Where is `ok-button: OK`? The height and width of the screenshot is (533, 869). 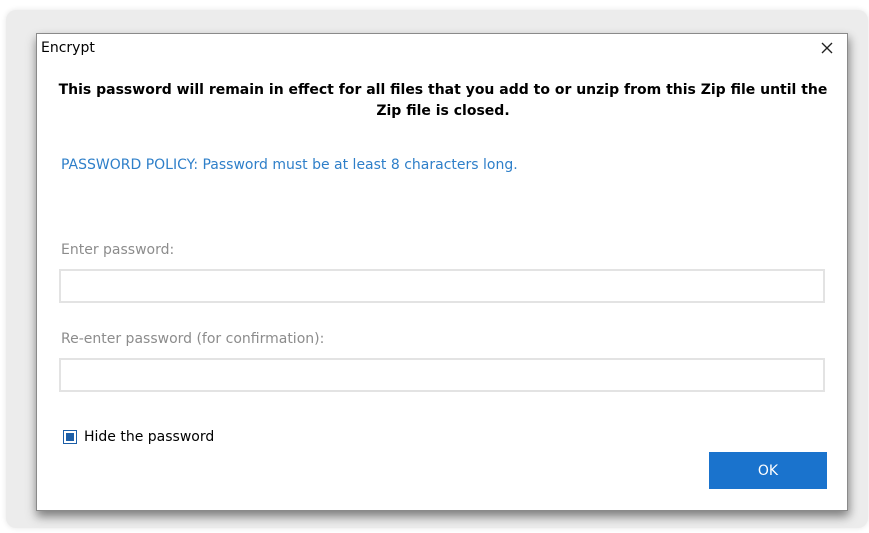 ok-button: OK is located at coordinates (768, 470).